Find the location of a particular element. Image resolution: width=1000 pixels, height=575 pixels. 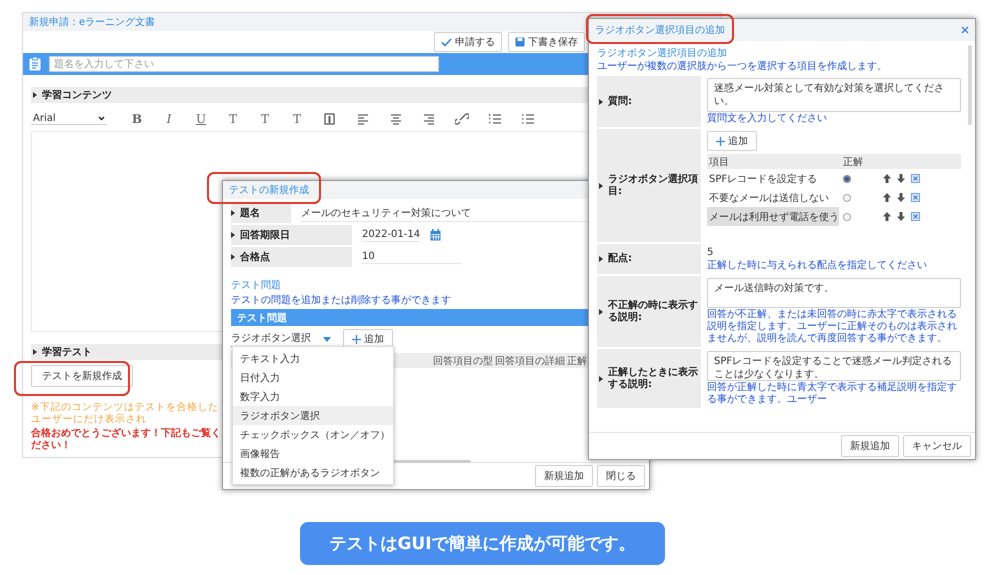

label-text: 配点: is located at coordinates (620, 259).